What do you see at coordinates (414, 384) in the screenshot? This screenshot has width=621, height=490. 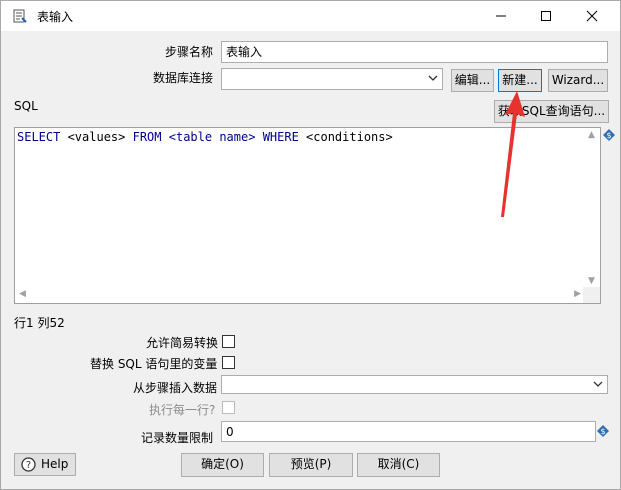 I see `insert-data-from-step-select` at bounding box center [414, 384].